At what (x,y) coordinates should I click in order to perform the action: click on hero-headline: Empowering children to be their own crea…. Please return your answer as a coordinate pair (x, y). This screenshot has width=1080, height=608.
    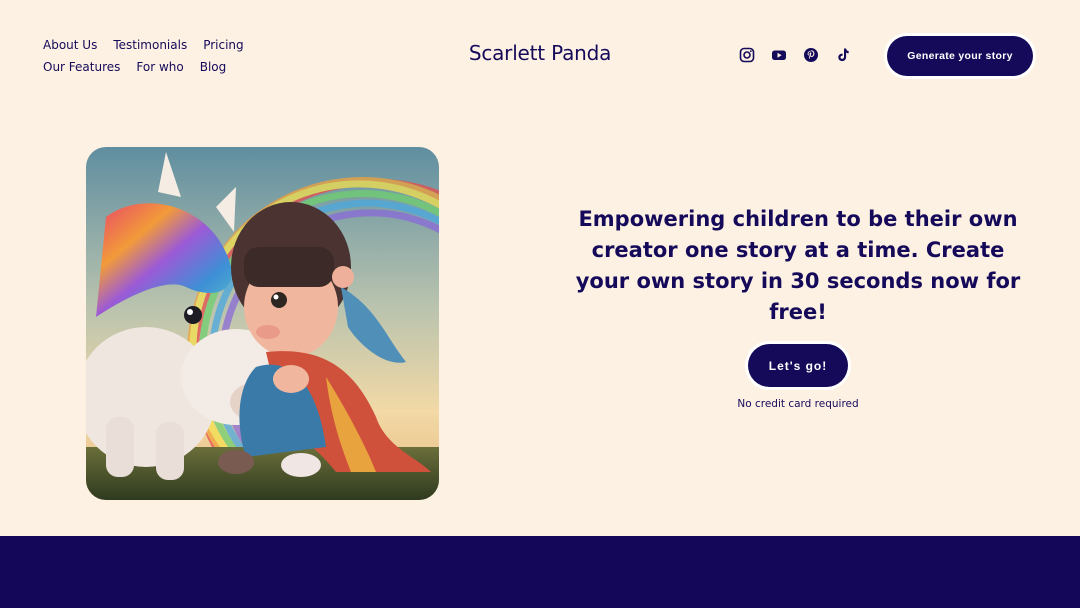
    Looking at the image, I should click on (798, 265).